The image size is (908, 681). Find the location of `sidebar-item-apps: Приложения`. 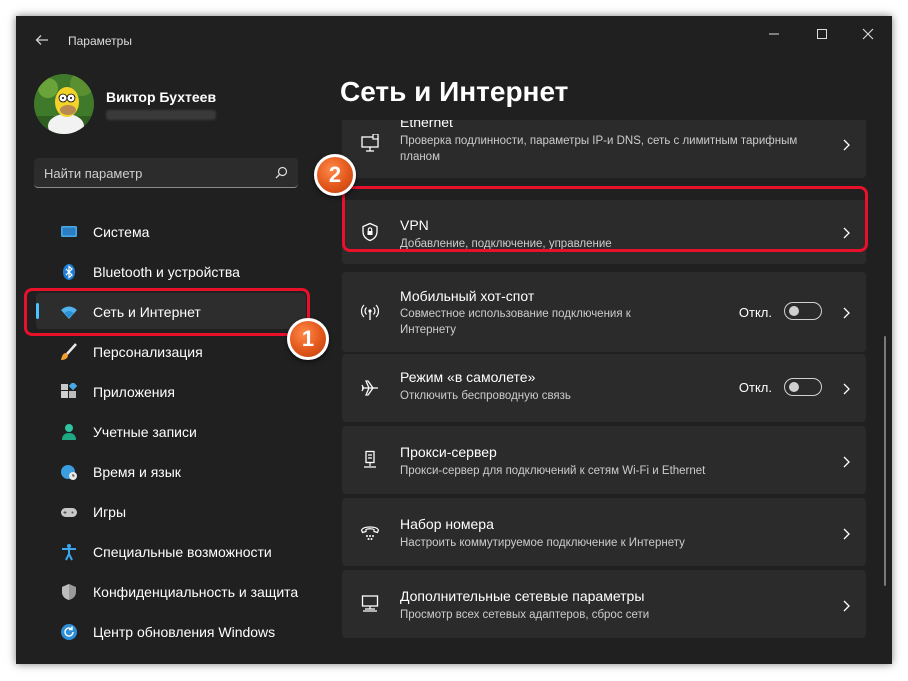

sidebar-item-apps: Приложения is located at coordinates (172, 391).